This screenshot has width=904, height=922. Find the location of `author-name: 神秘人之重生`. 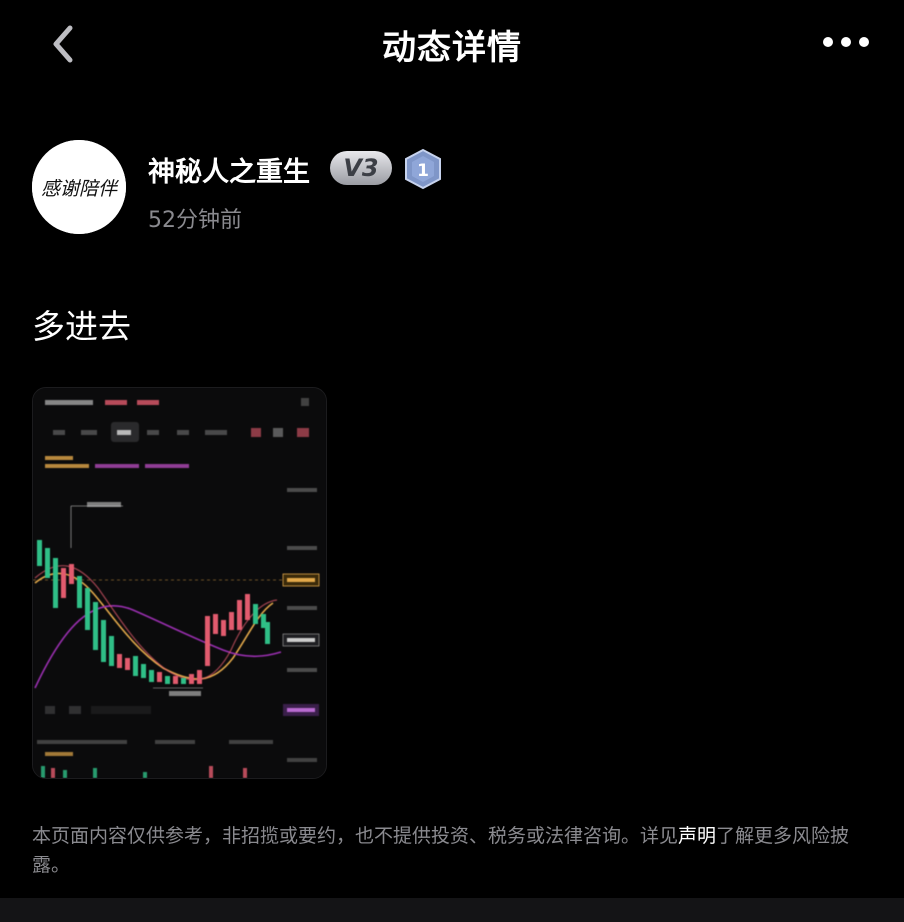

author-name: 神秘人之重生 is located at coordinates (229, 169).